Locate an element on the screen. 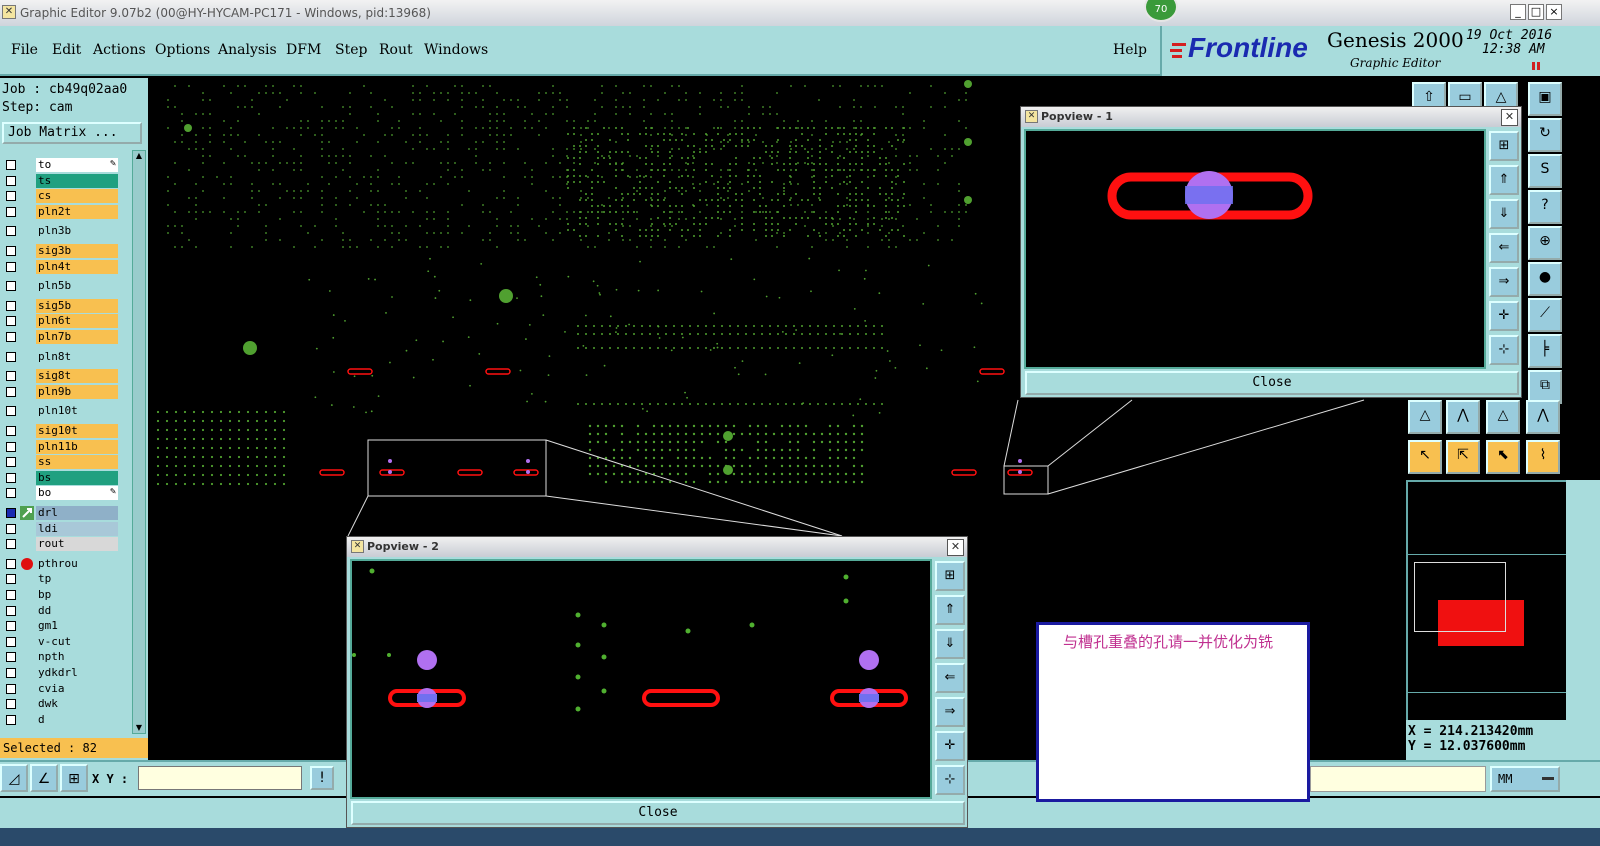 This screenshot has height=846, width=1600. scroll-down-icon: ▼ is located at coordinates (139, 728).